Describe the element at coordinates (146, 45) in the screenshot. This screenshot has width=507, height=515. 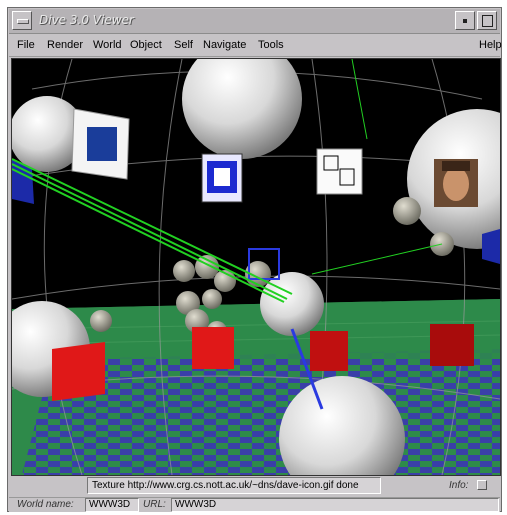
I see `menu-object: Object` at that location.